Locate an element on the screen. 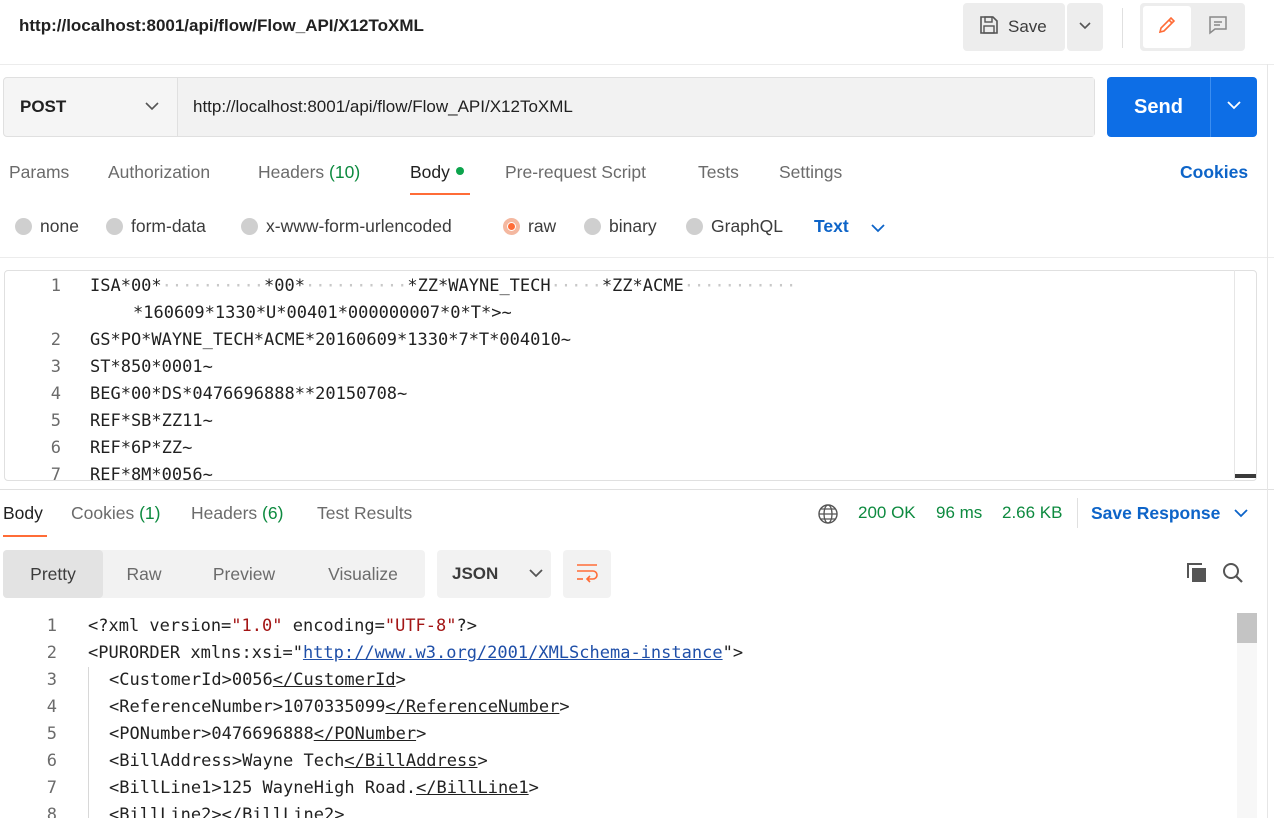 Image resolution: width=1274 pixels, height=818 pixels. globe-icon is located at coordinates (828, 516).